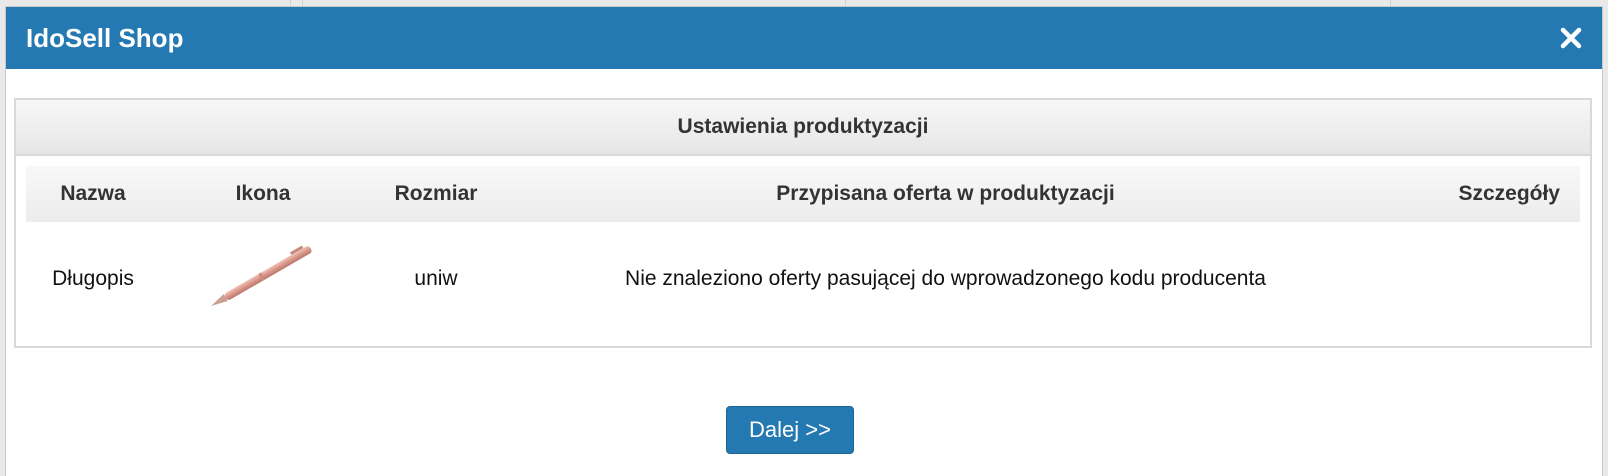  What do you see at coordinates (803, 128) in the screenshot?
I see `panel-heading: Ustawienia produktyzacji` at bounding box center [803, 128].